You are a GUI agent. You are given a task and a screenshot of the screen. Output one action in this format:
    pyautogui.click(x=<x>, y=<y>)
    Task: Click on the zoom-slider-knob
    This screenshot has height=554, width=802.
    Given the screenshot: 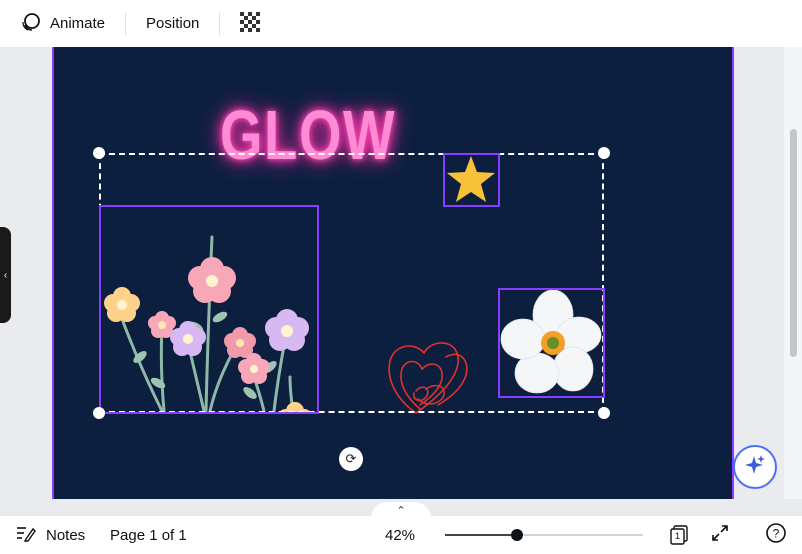 What is the action you would take?
    pyautogui.click(x=517, y=535)
    